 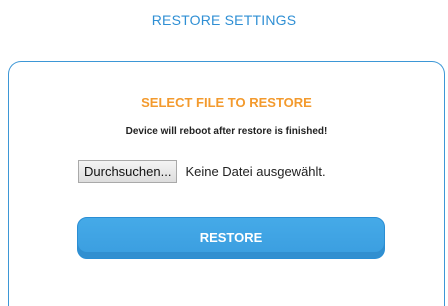 What do you see at coordinates (224, 20) in the screenshot?
I see `page-title: RESTORE SETTINGS` at bounding box center [224, 20].